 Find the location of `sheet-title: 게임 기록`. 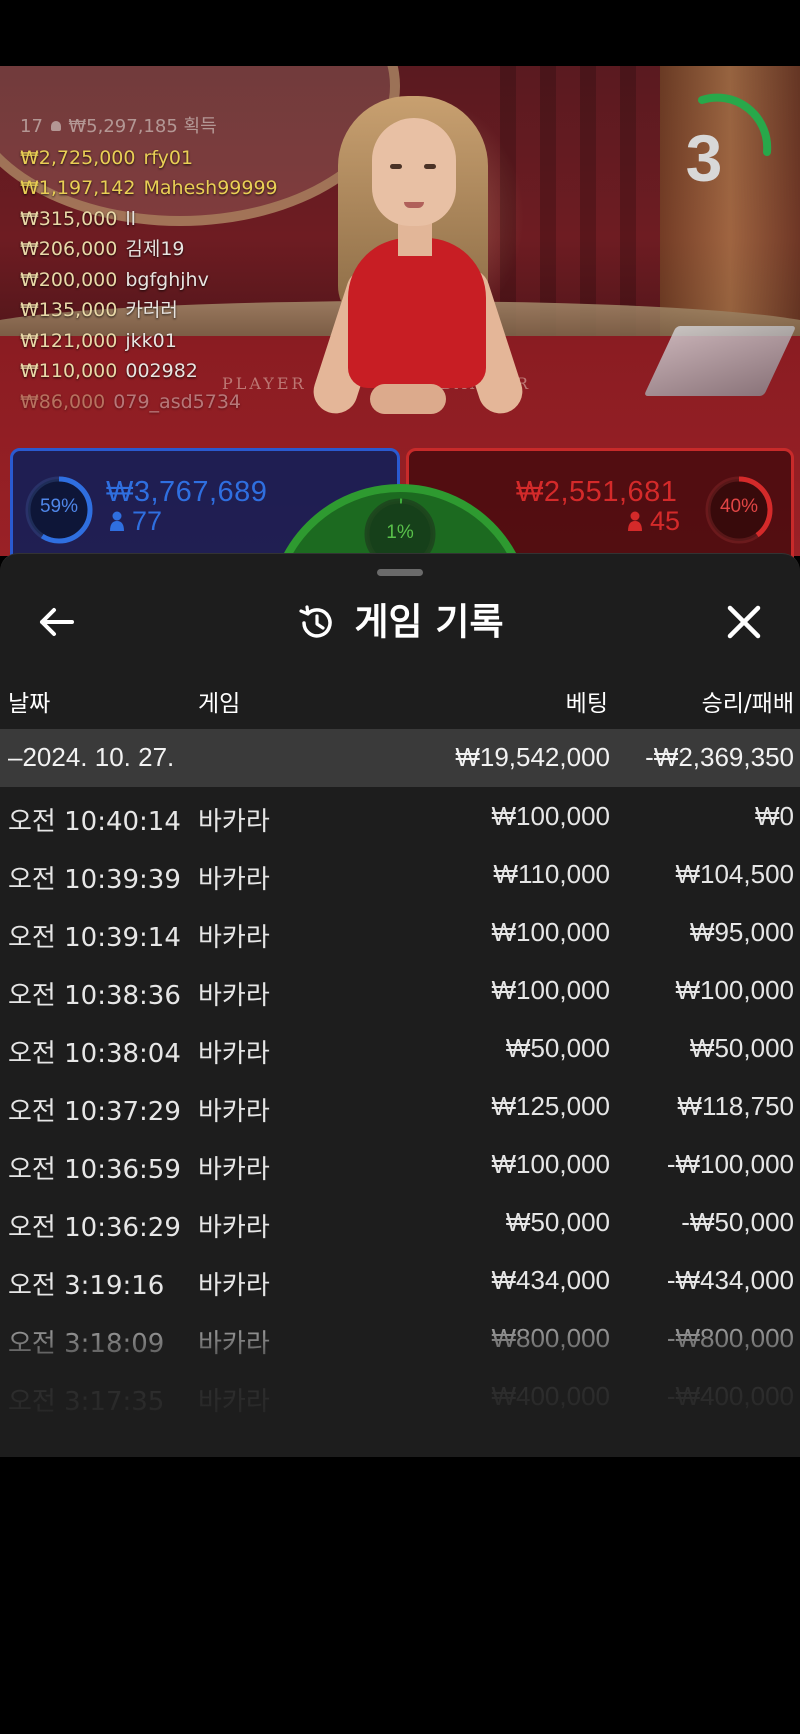

sheet-title: 게임 기록 is located at coordinates (400, 622).